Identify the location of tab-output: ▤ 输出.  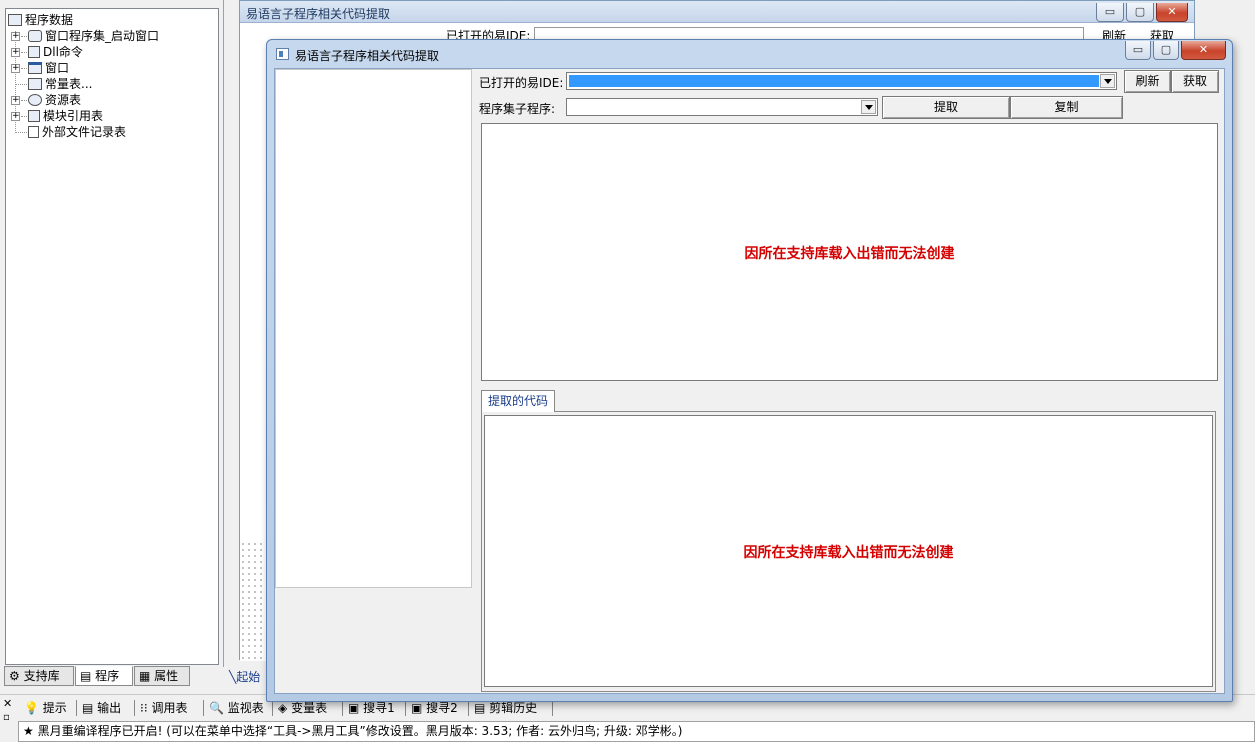
(101, 708).